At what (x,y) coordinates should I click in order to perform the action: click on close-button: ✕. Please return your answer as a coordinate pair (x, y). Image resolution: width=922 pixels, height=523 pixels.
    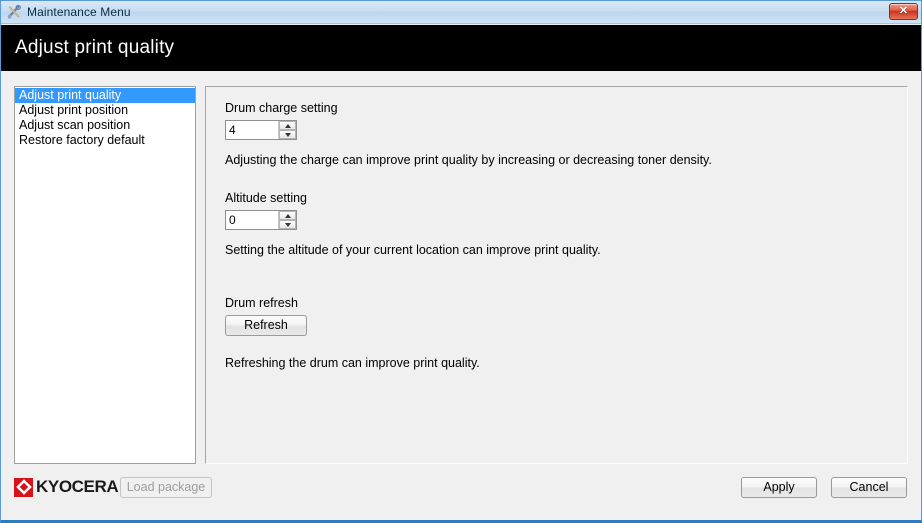
    Looking at the image, I should click on (903, 11).